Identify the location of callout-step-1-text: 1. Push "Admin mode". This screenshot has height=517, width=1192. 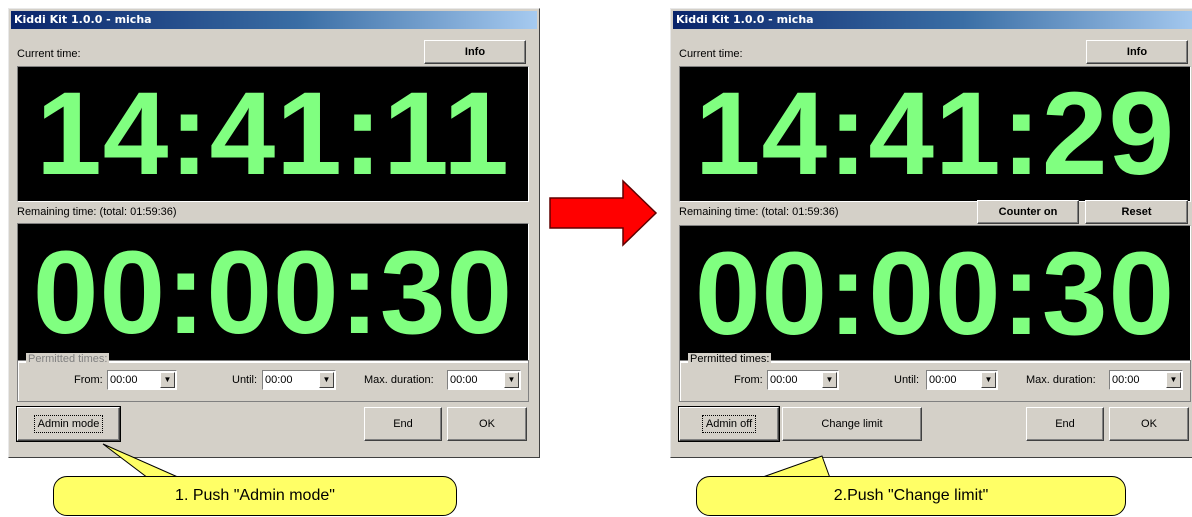
(255, 495).